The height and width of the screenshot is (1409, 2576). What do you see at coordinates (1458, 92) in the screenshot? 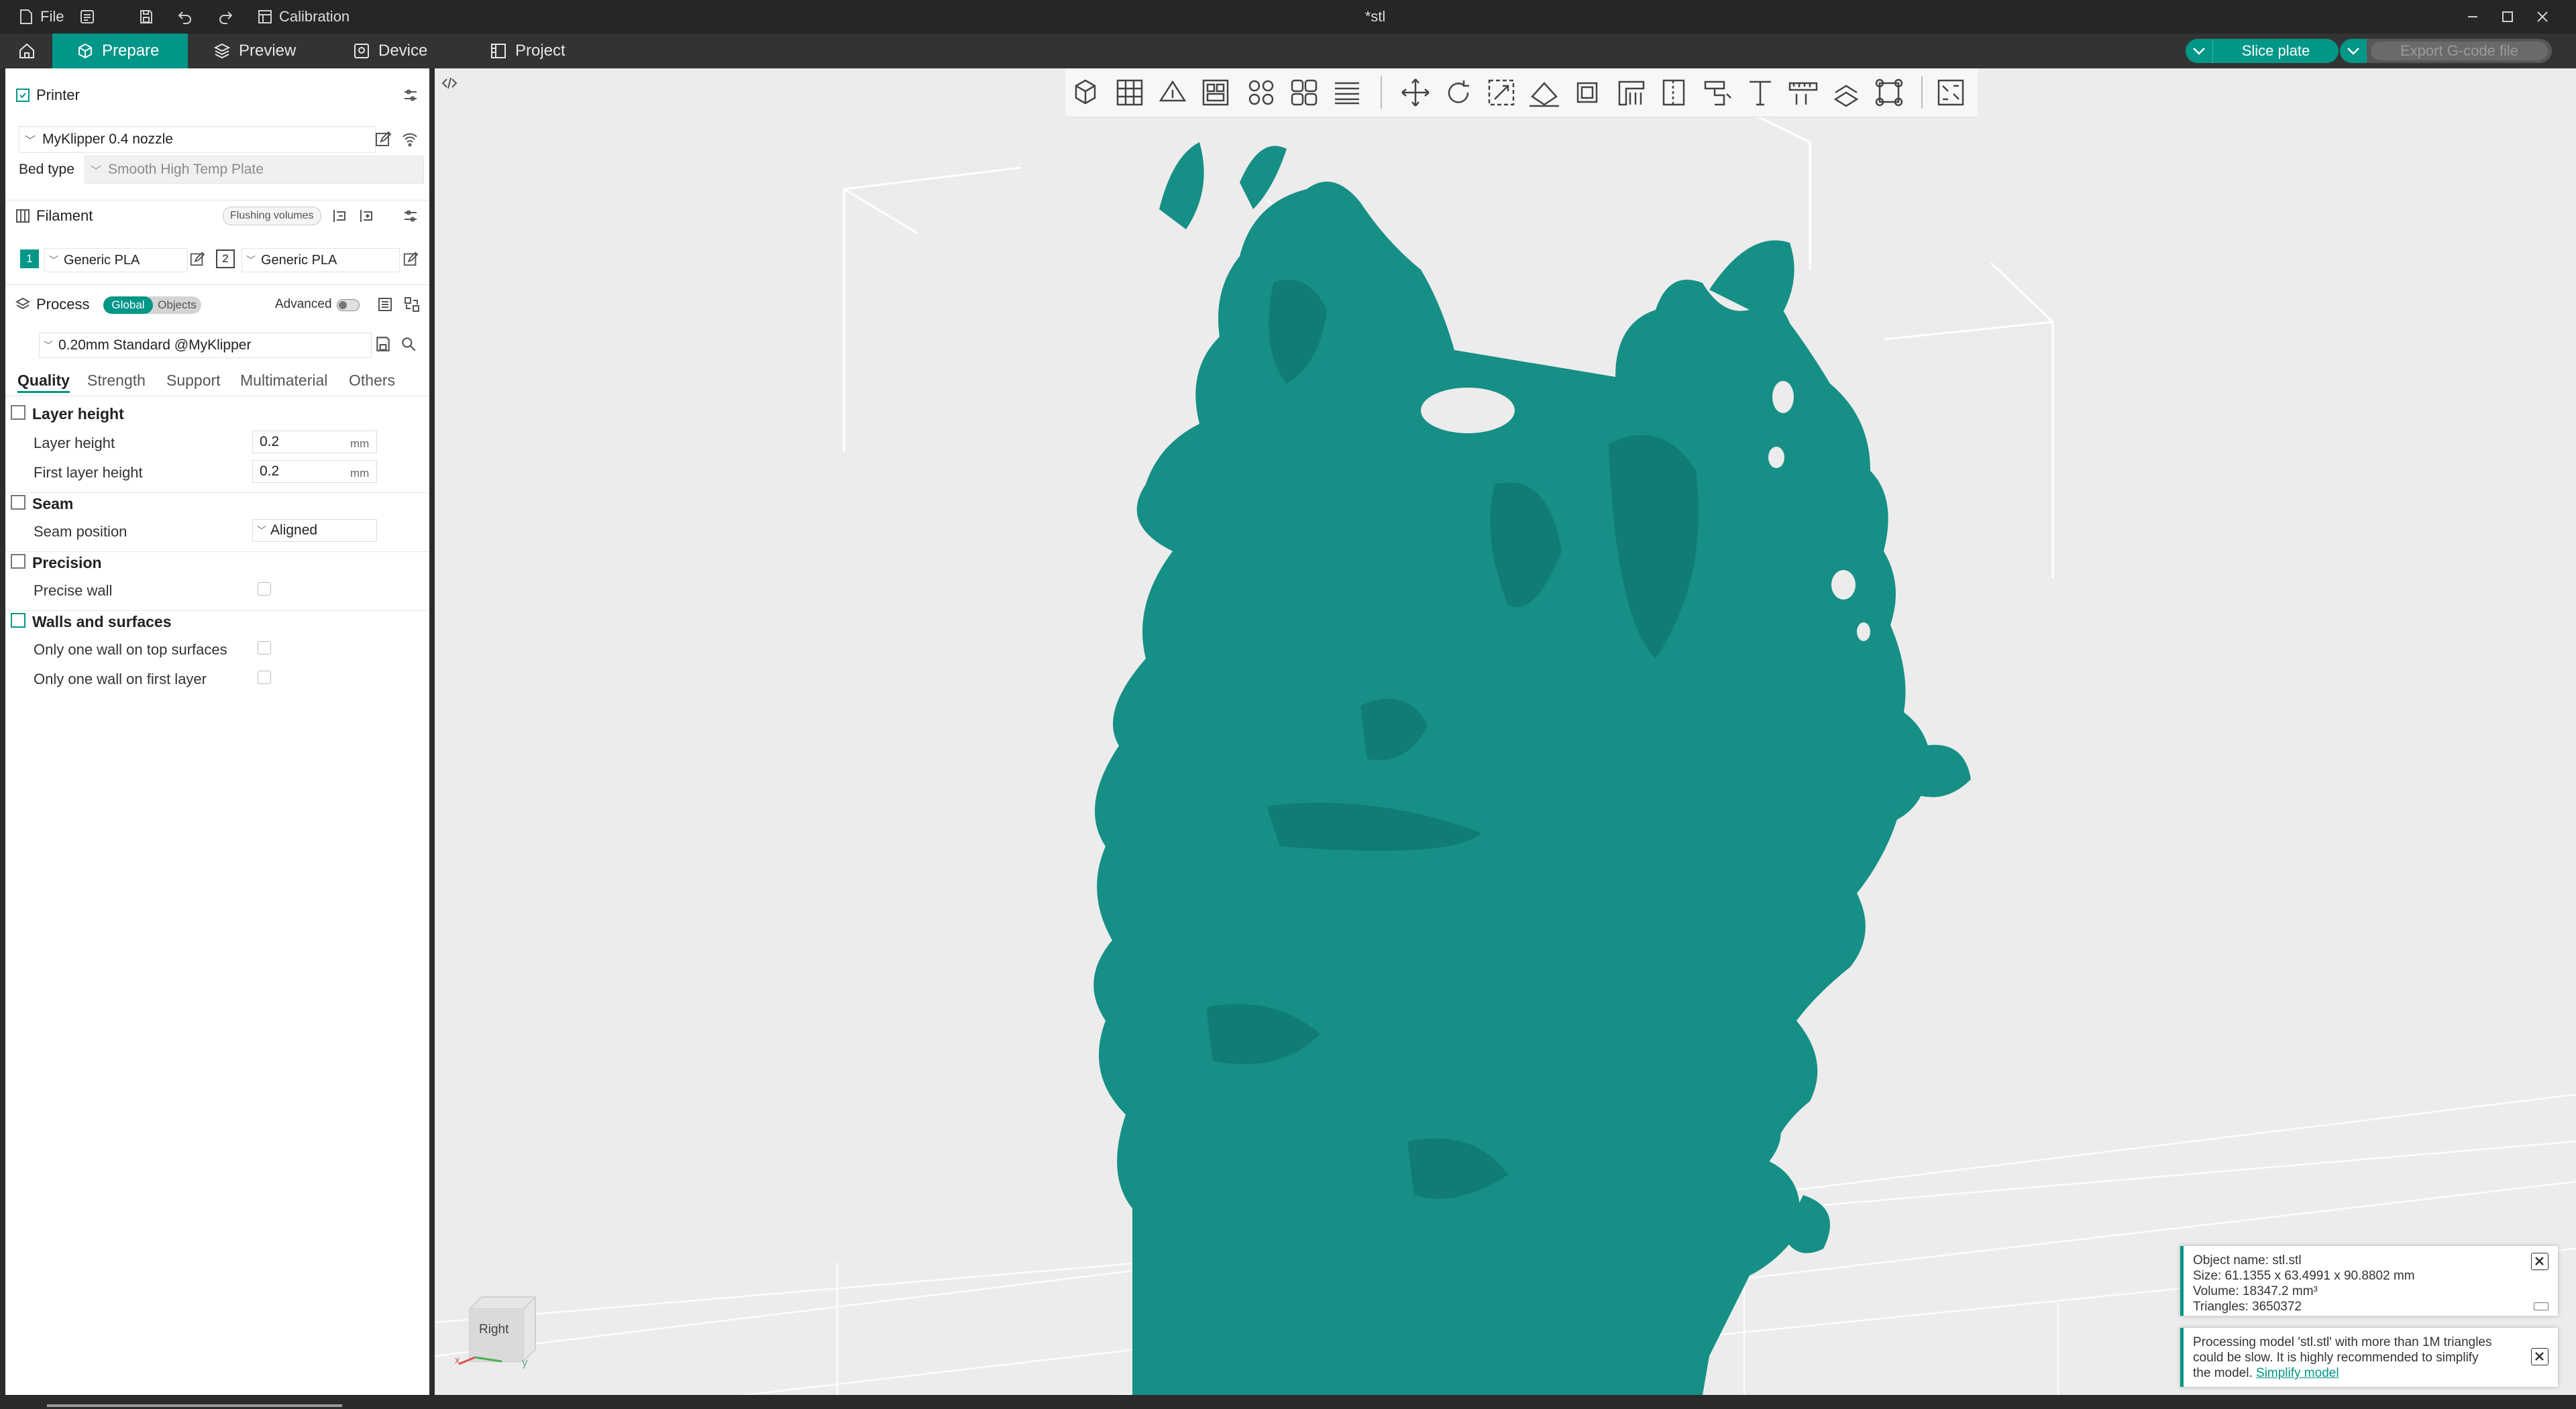
I see `rotate-tool-button` at bounding box center [1458, 92].